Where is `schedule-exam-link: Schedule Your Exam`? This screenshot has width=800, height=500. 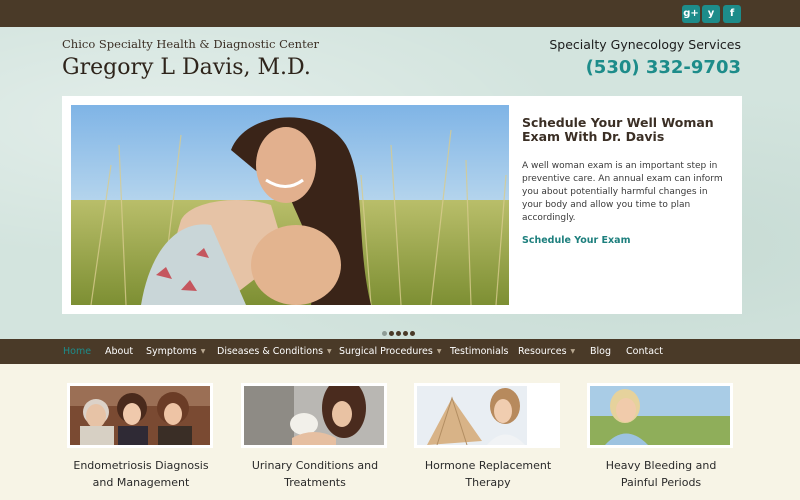
schedule-exam-link: Schedule Your Exam is located at coordinates (624, 240).